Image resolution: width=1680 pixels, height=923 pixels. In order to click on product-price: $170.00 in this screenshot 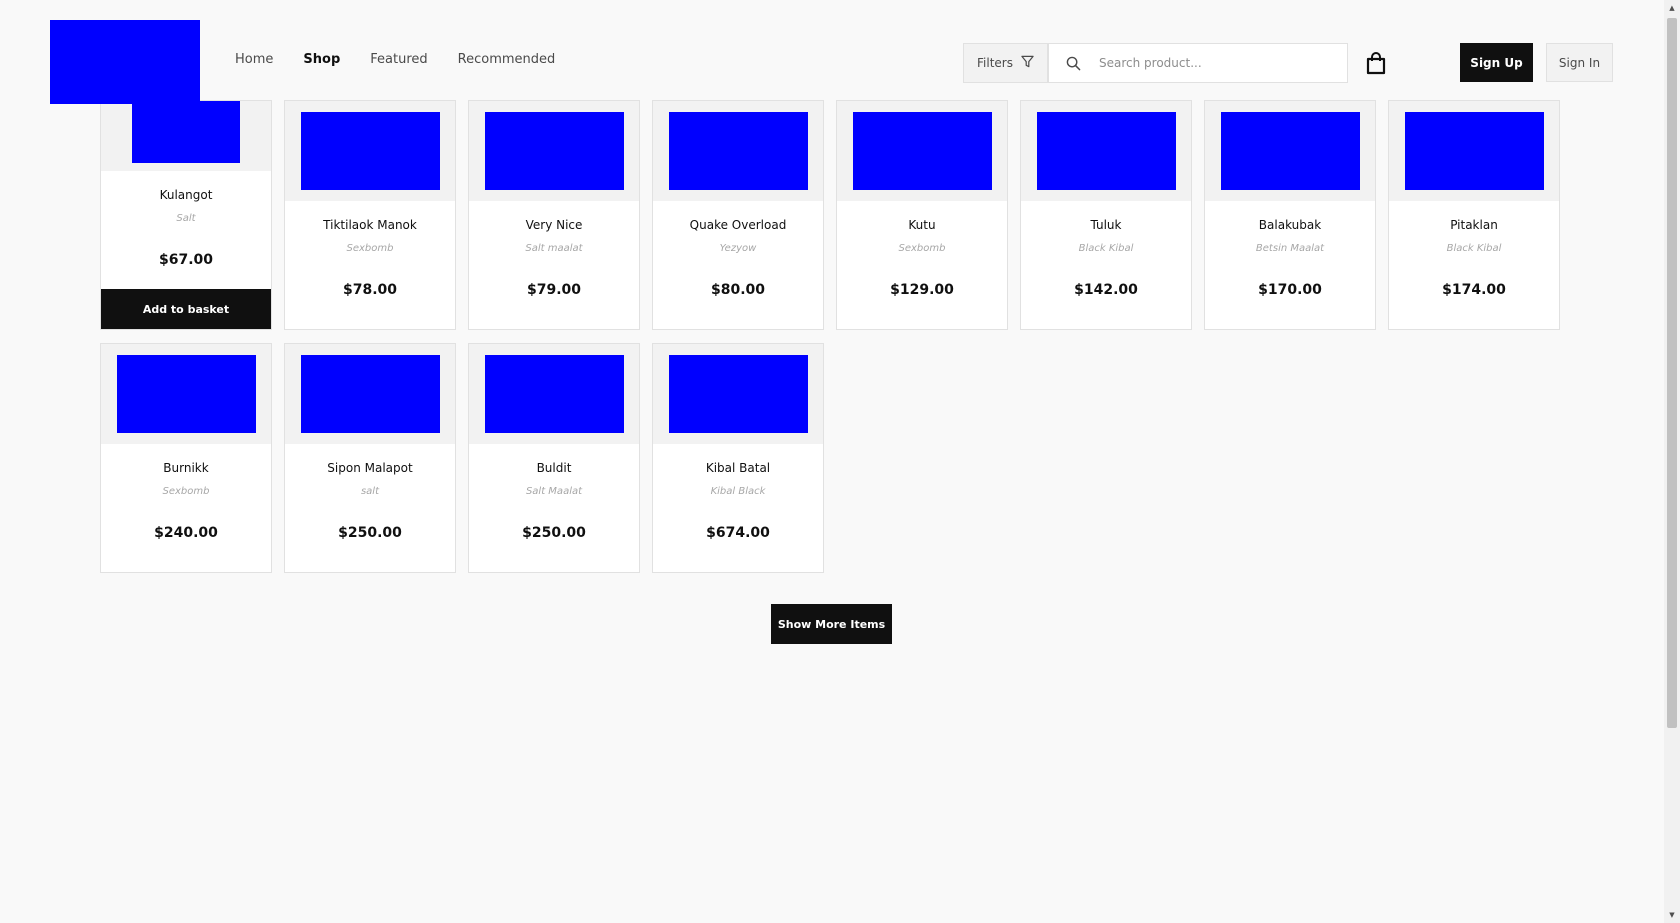, I will do `click(1290, 290)`.